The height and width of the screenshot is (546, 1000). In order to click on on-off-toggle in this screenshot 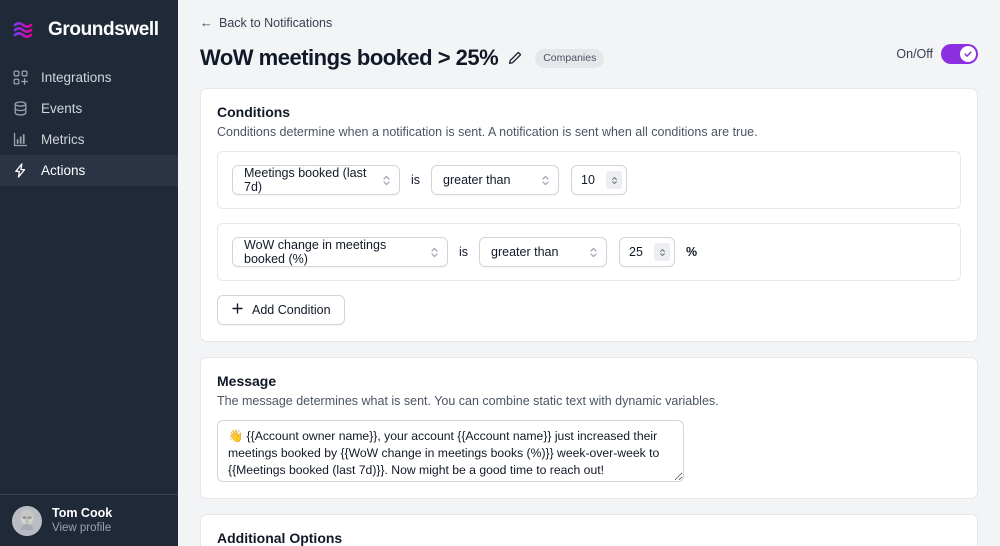, I will do `click(959, 54)`.